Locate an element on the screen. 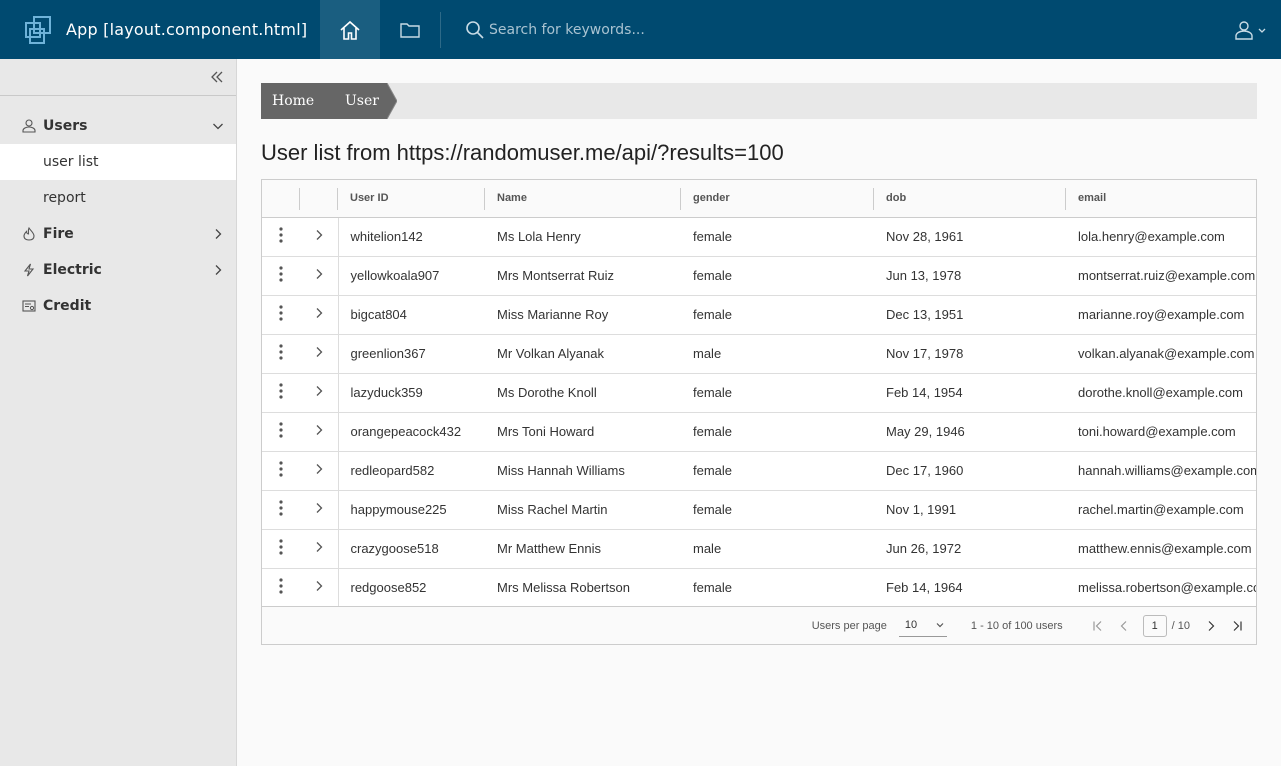  brand: App [layout.component.html] is located at coordinates (160, 29).